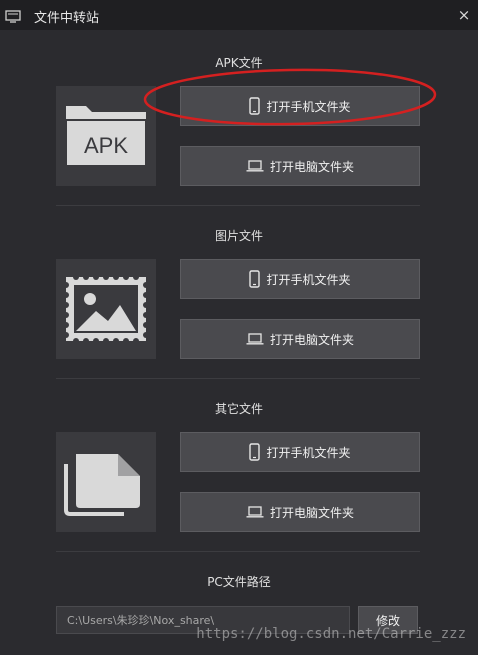  I want to click on apk-icon-box: APK, so click(106, 136).